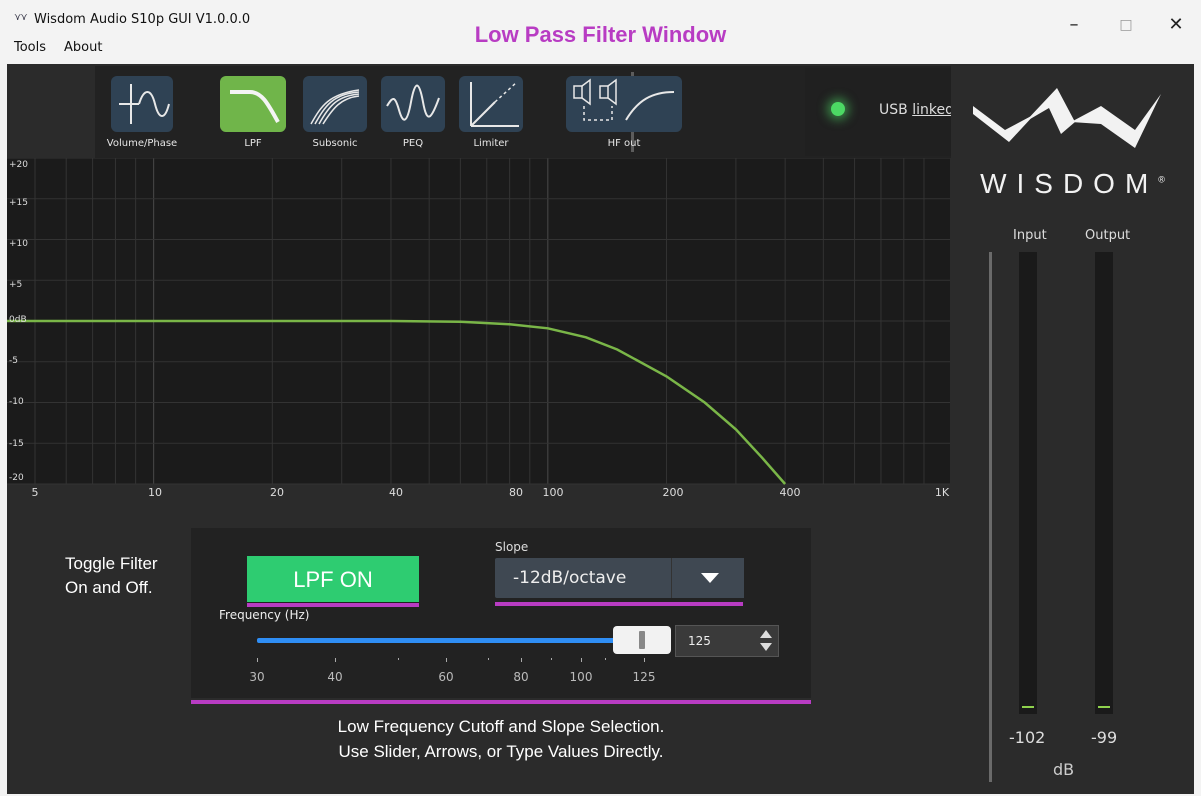  I want to click on y-label-plus15: +15, so click(18, 203).